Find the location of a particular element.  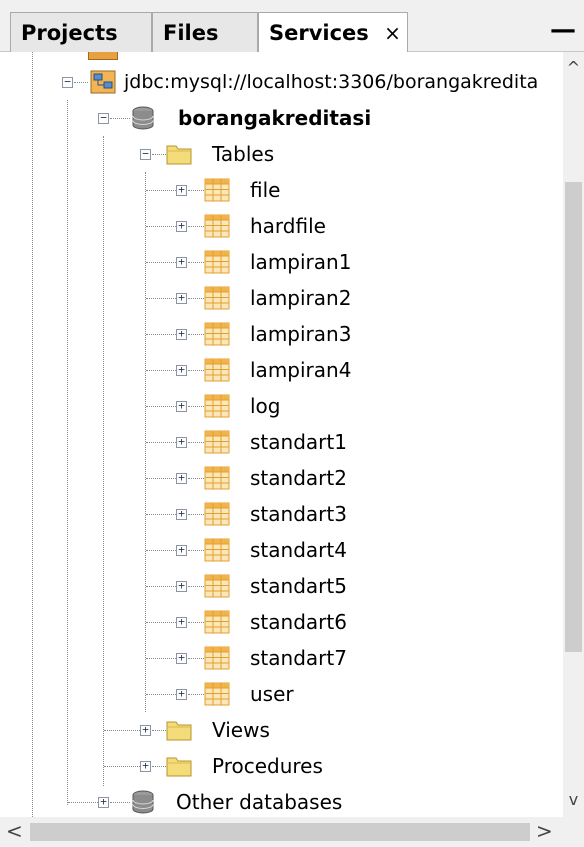

table-label: standart6 is located at coordinates (298, 622).